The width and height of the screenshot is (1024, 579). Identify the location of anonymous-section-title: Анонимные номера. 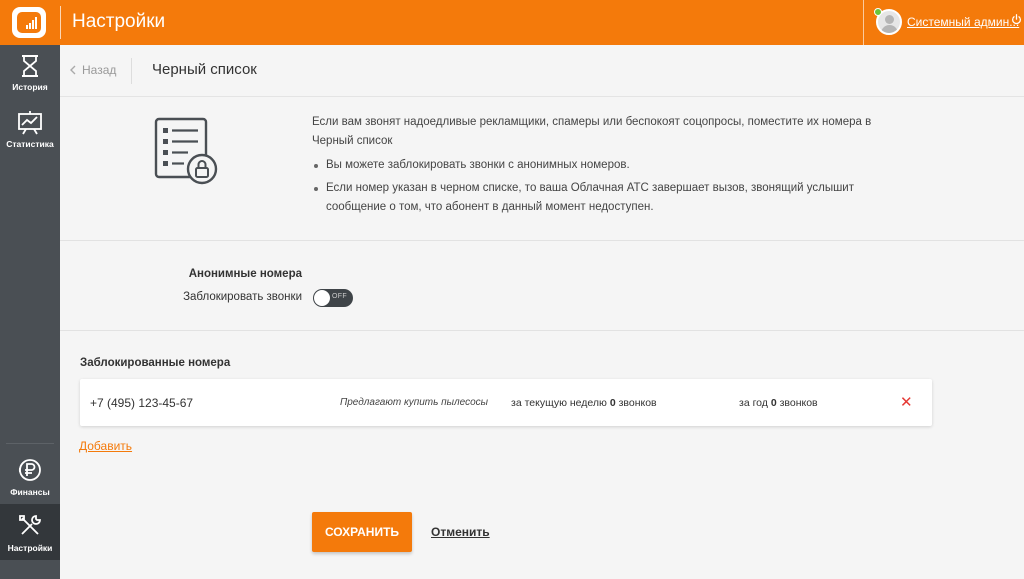
(245, 274).